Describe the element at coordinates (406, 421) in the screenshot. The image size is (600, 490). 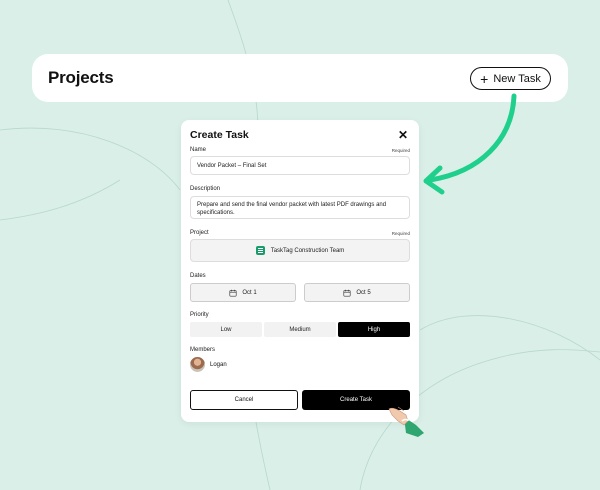
I see `hand-pointer-icon` at that location.